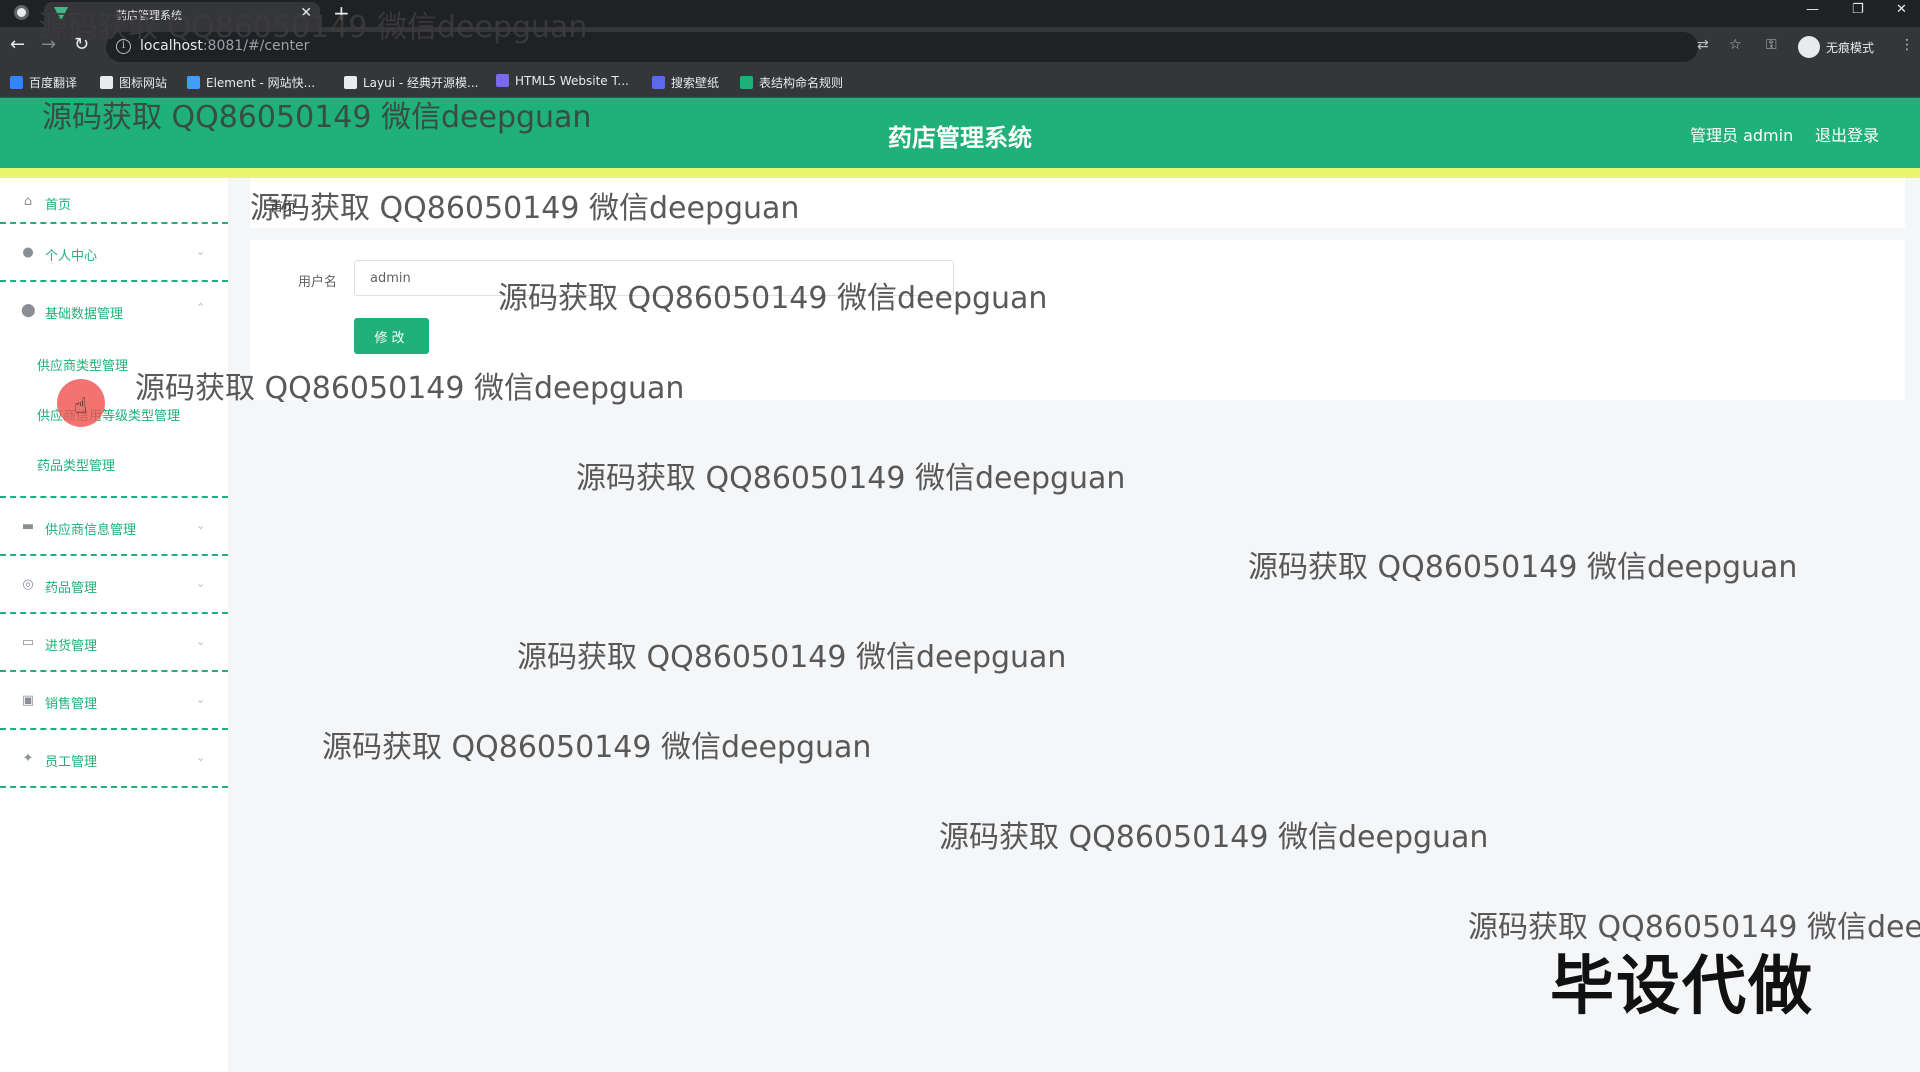 The image size is (1920, 1072). Describe the element at coordinates (114, 759) in the screenshot. I see `sidebar-item-staff: ✦ 员工管理 ⌄` at that location.